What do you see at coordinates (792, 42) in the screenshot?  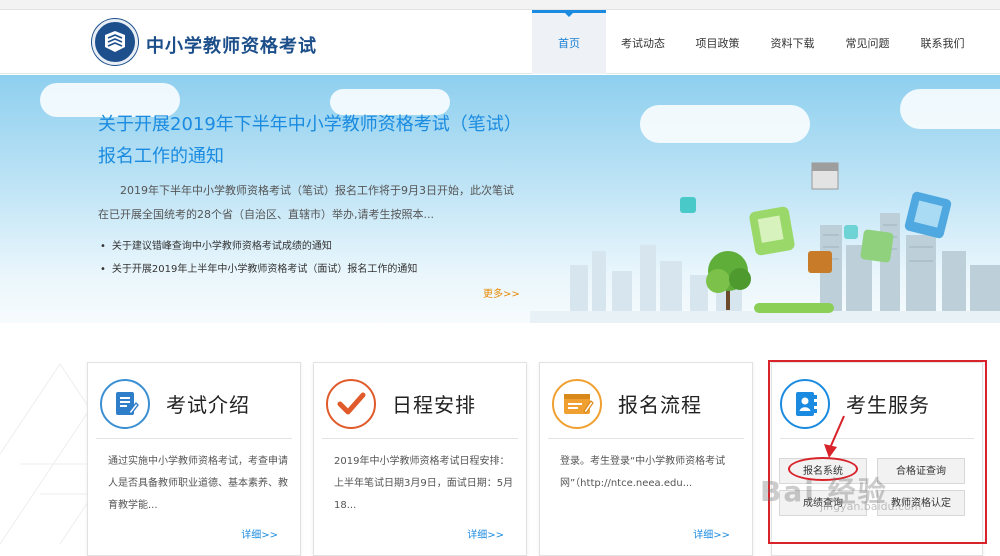 I see `nav-downloads: 资料下载` at bounding box center [792, 42].